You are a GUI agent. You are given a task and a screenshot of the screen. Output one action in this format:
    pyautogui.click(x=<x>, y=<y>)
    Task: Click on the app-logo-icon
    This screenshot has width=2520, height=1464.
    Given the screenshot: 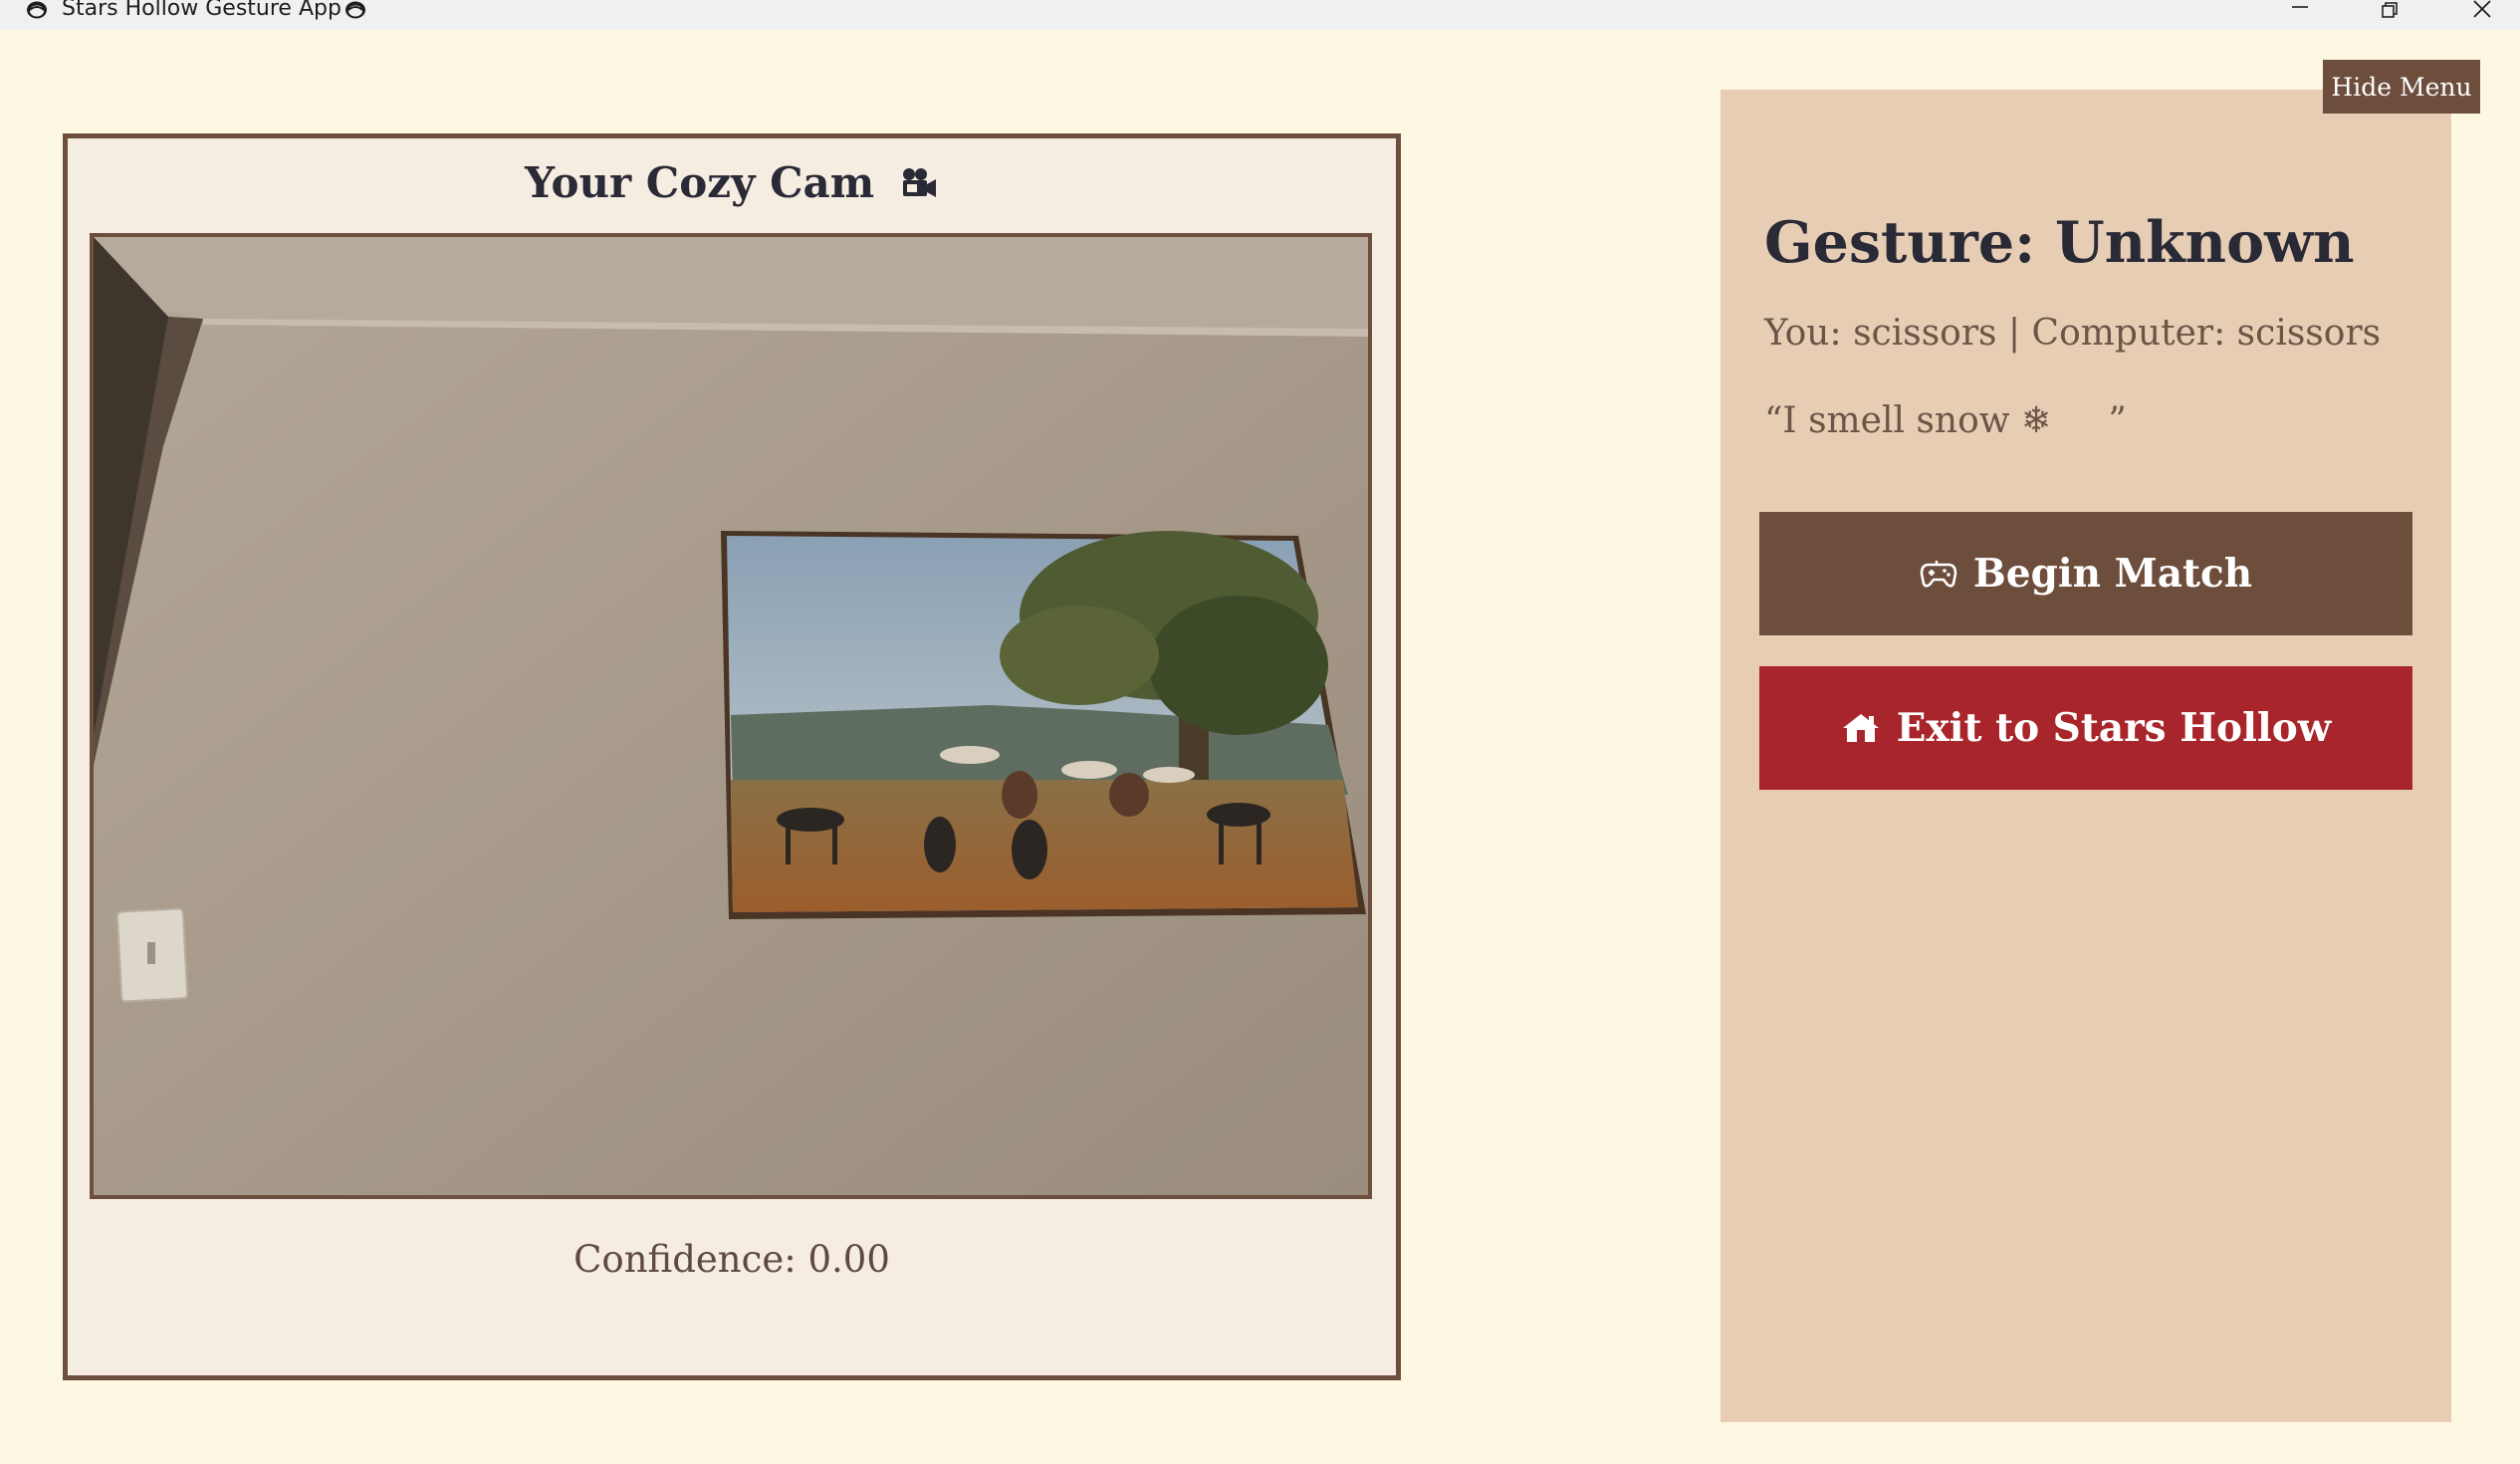 What is the action you would take?
    pyautogui.click(x=37, y=10)
    